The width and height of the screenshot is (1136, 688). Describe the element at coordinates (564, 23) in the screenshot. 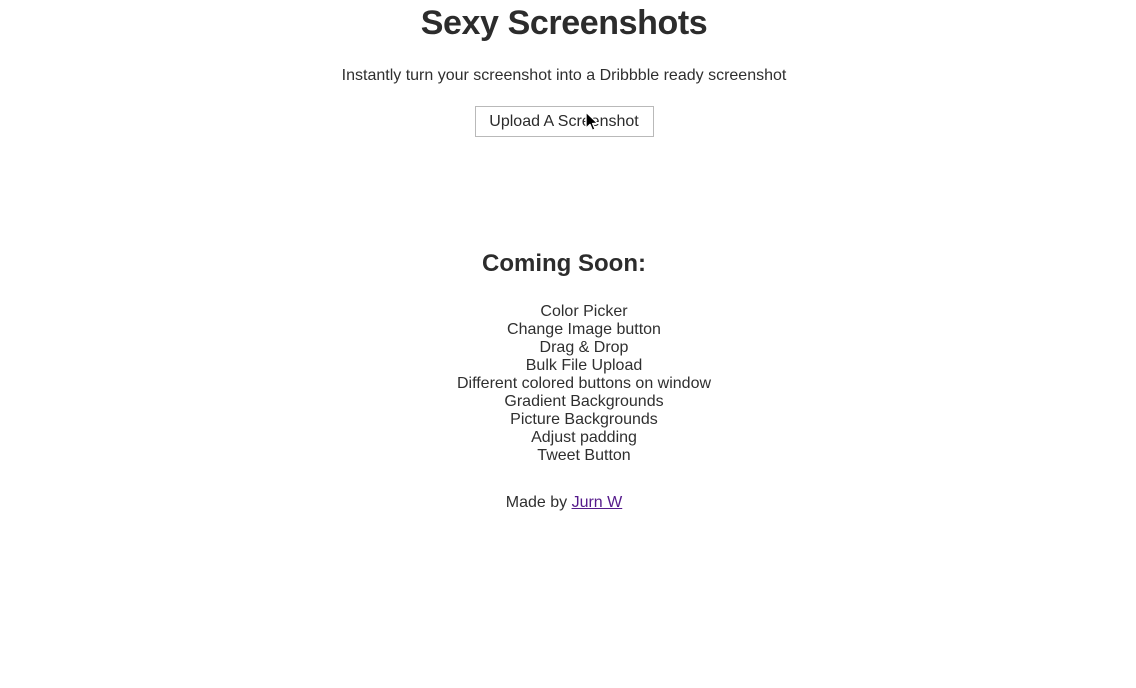

I see `page-title: Sexy Screenshots` at that location.